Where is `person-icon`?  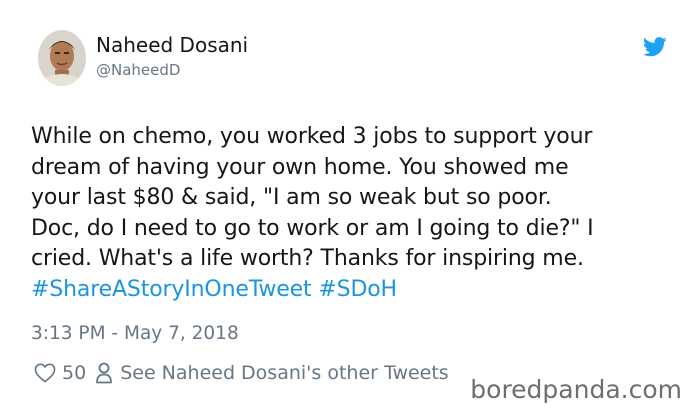
person-icon is located at coordinates (104, 373).